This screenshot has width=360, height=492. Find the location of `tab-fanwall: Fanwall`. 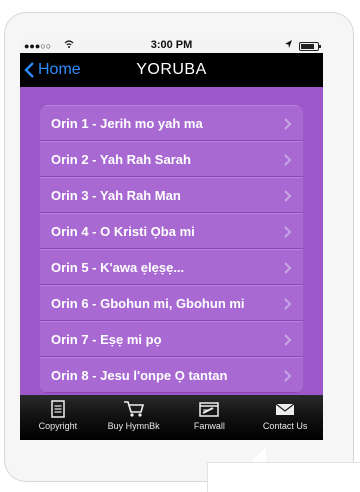

tab-fanwall: Fanwall is located at coordinates (210, 417).